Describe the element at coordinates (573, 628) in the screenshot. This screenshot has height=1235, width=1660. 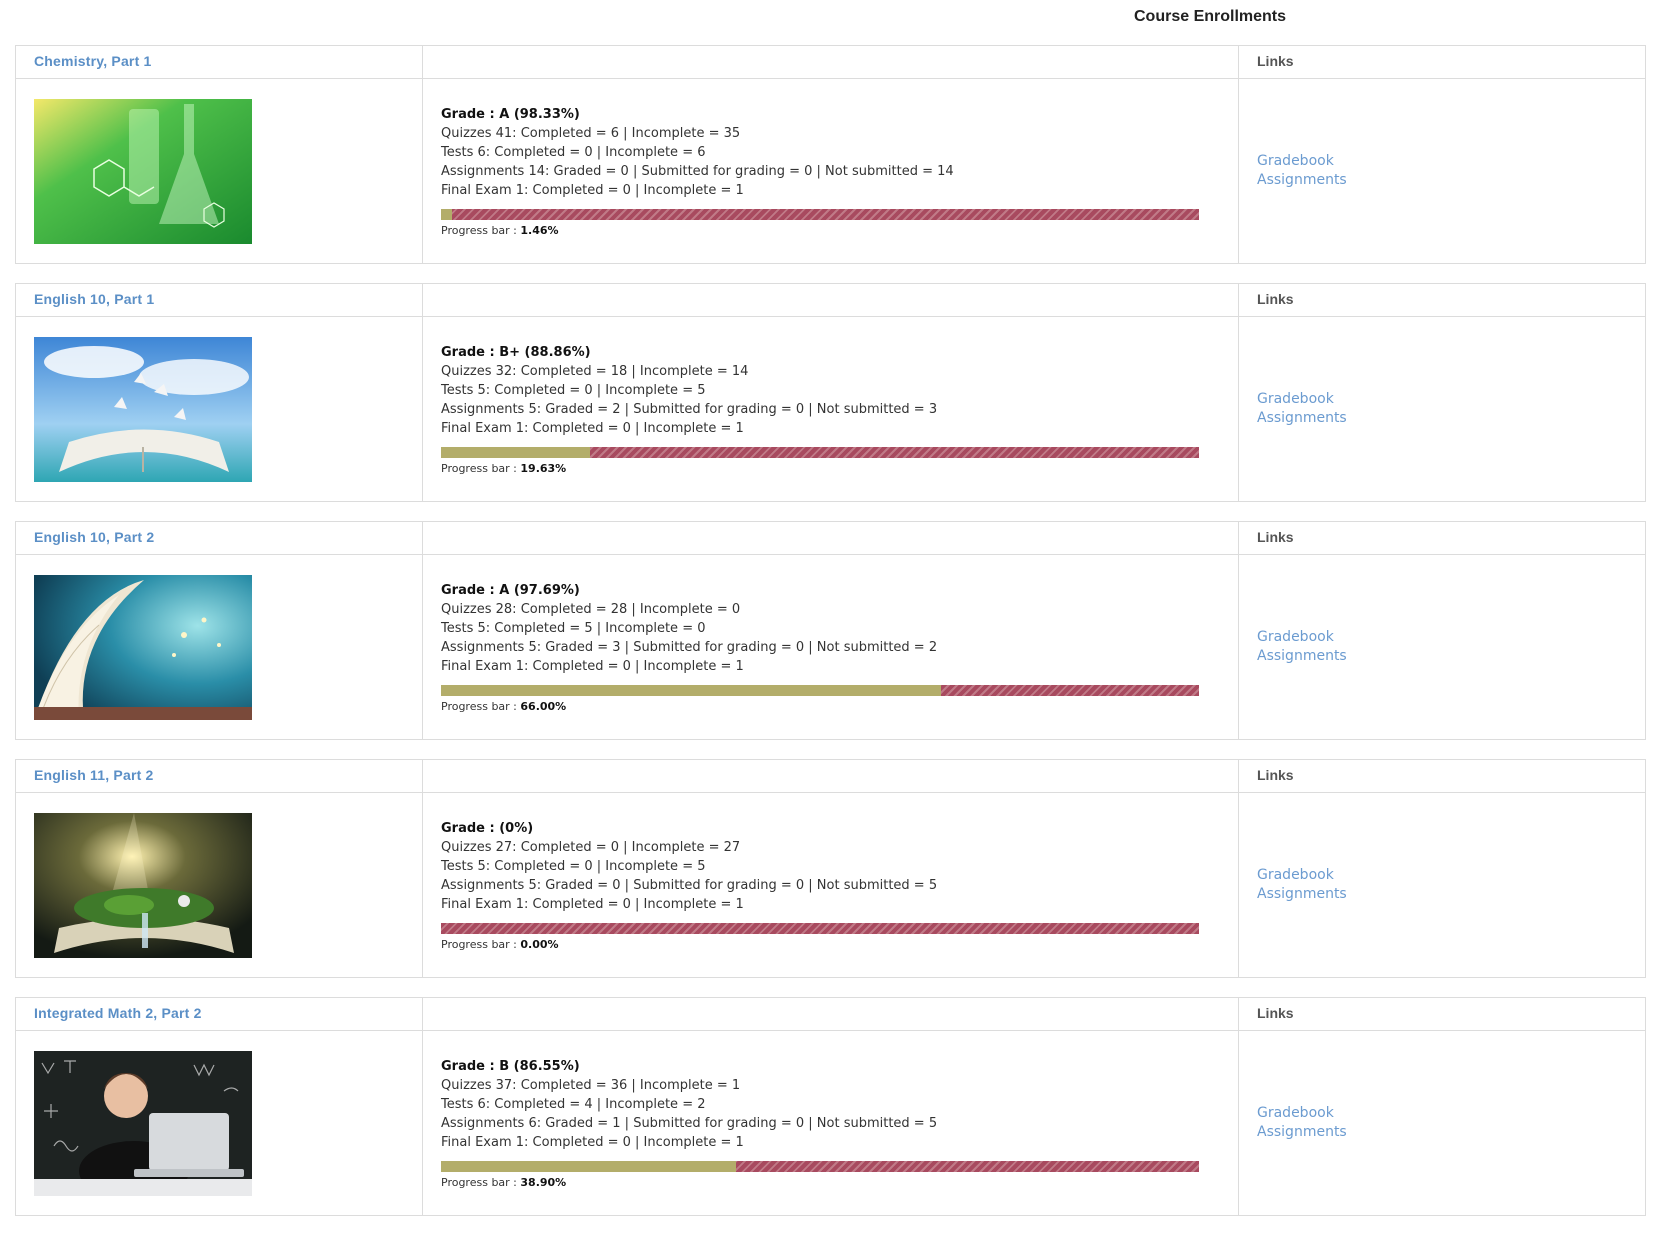
I see `tests-summary: Tests 5: Completed = 5 | Incomplete = 0` at that location.